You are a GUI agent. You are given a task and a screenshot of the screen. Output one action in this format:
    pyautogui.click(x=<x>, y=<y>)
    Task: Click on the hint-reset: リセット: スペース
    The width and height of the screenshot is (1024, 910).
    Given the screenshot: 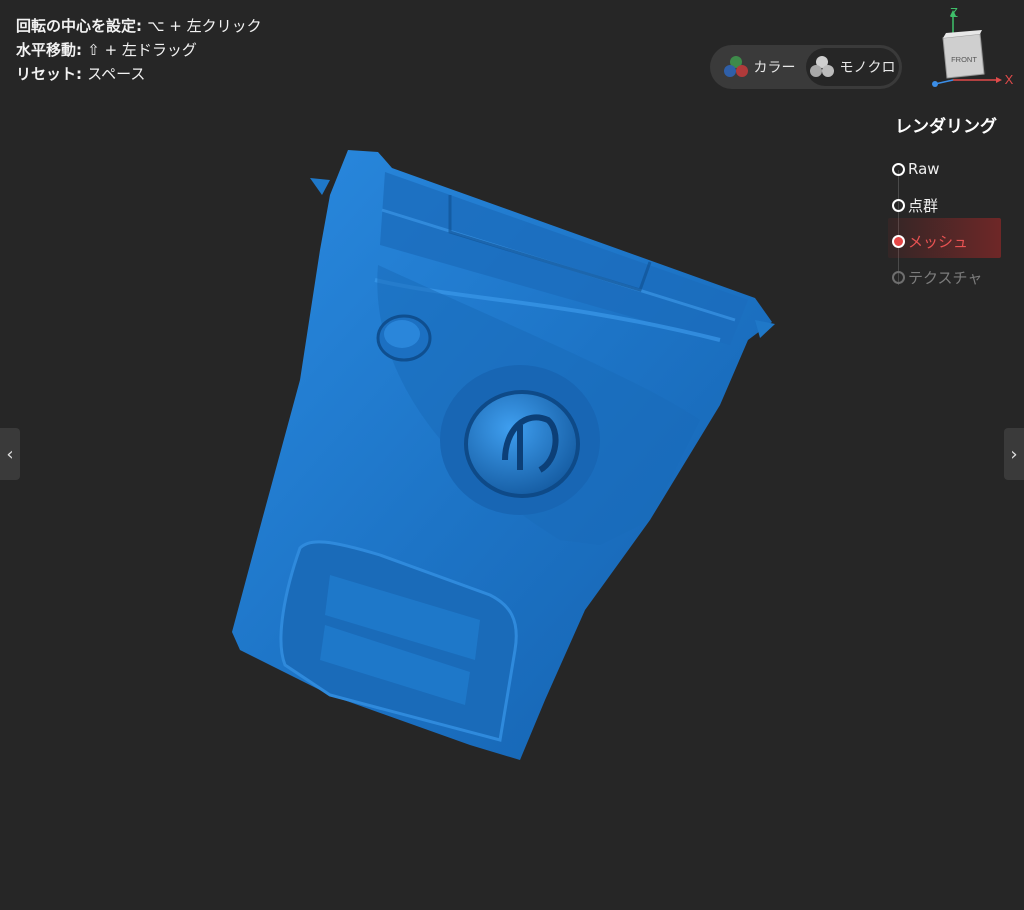 What is the action you would take?
    pyautogui.click(x=139, y=74)
    